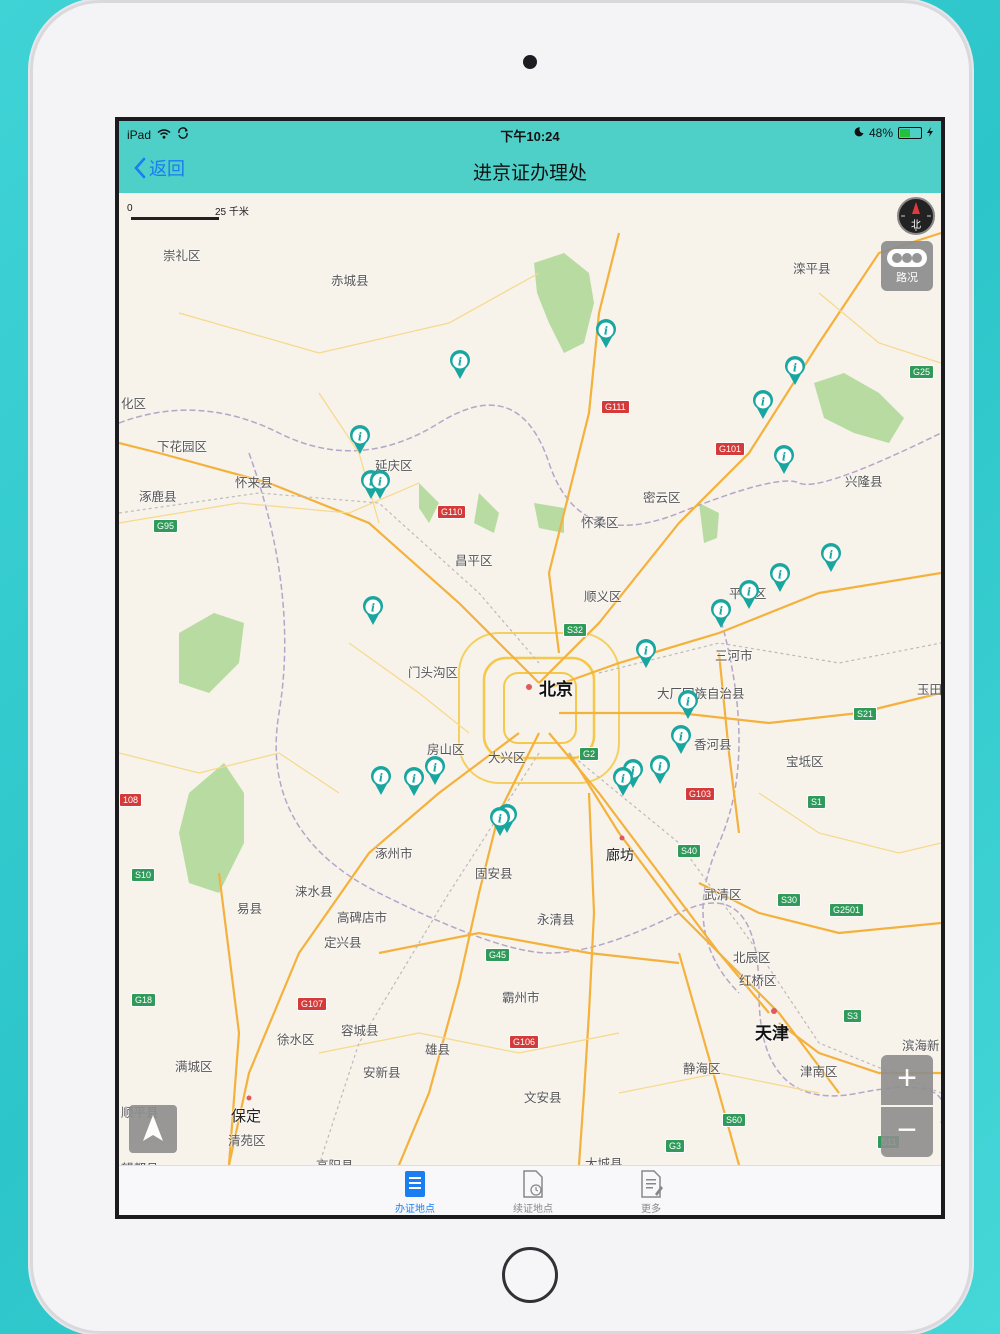 The image size is (1000, 1334). Describe the element at coordinates (182, 447) in the screenshot. I see `place-label: 下花园区` at that location.